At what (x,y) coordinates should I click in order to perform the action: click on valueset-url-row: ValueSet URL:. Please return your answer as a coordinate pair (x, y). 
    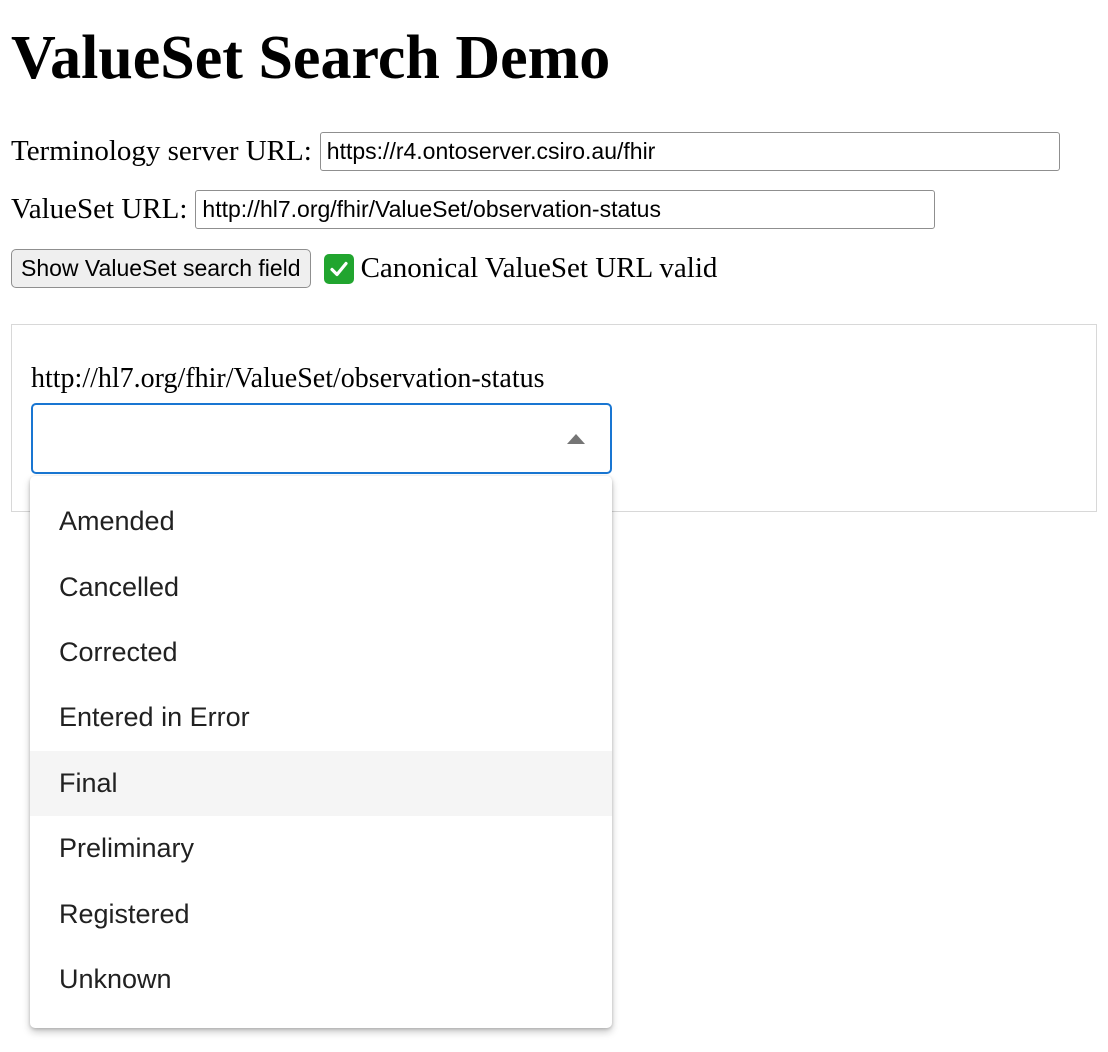
    Looking at the image, I should click on (473, 209).